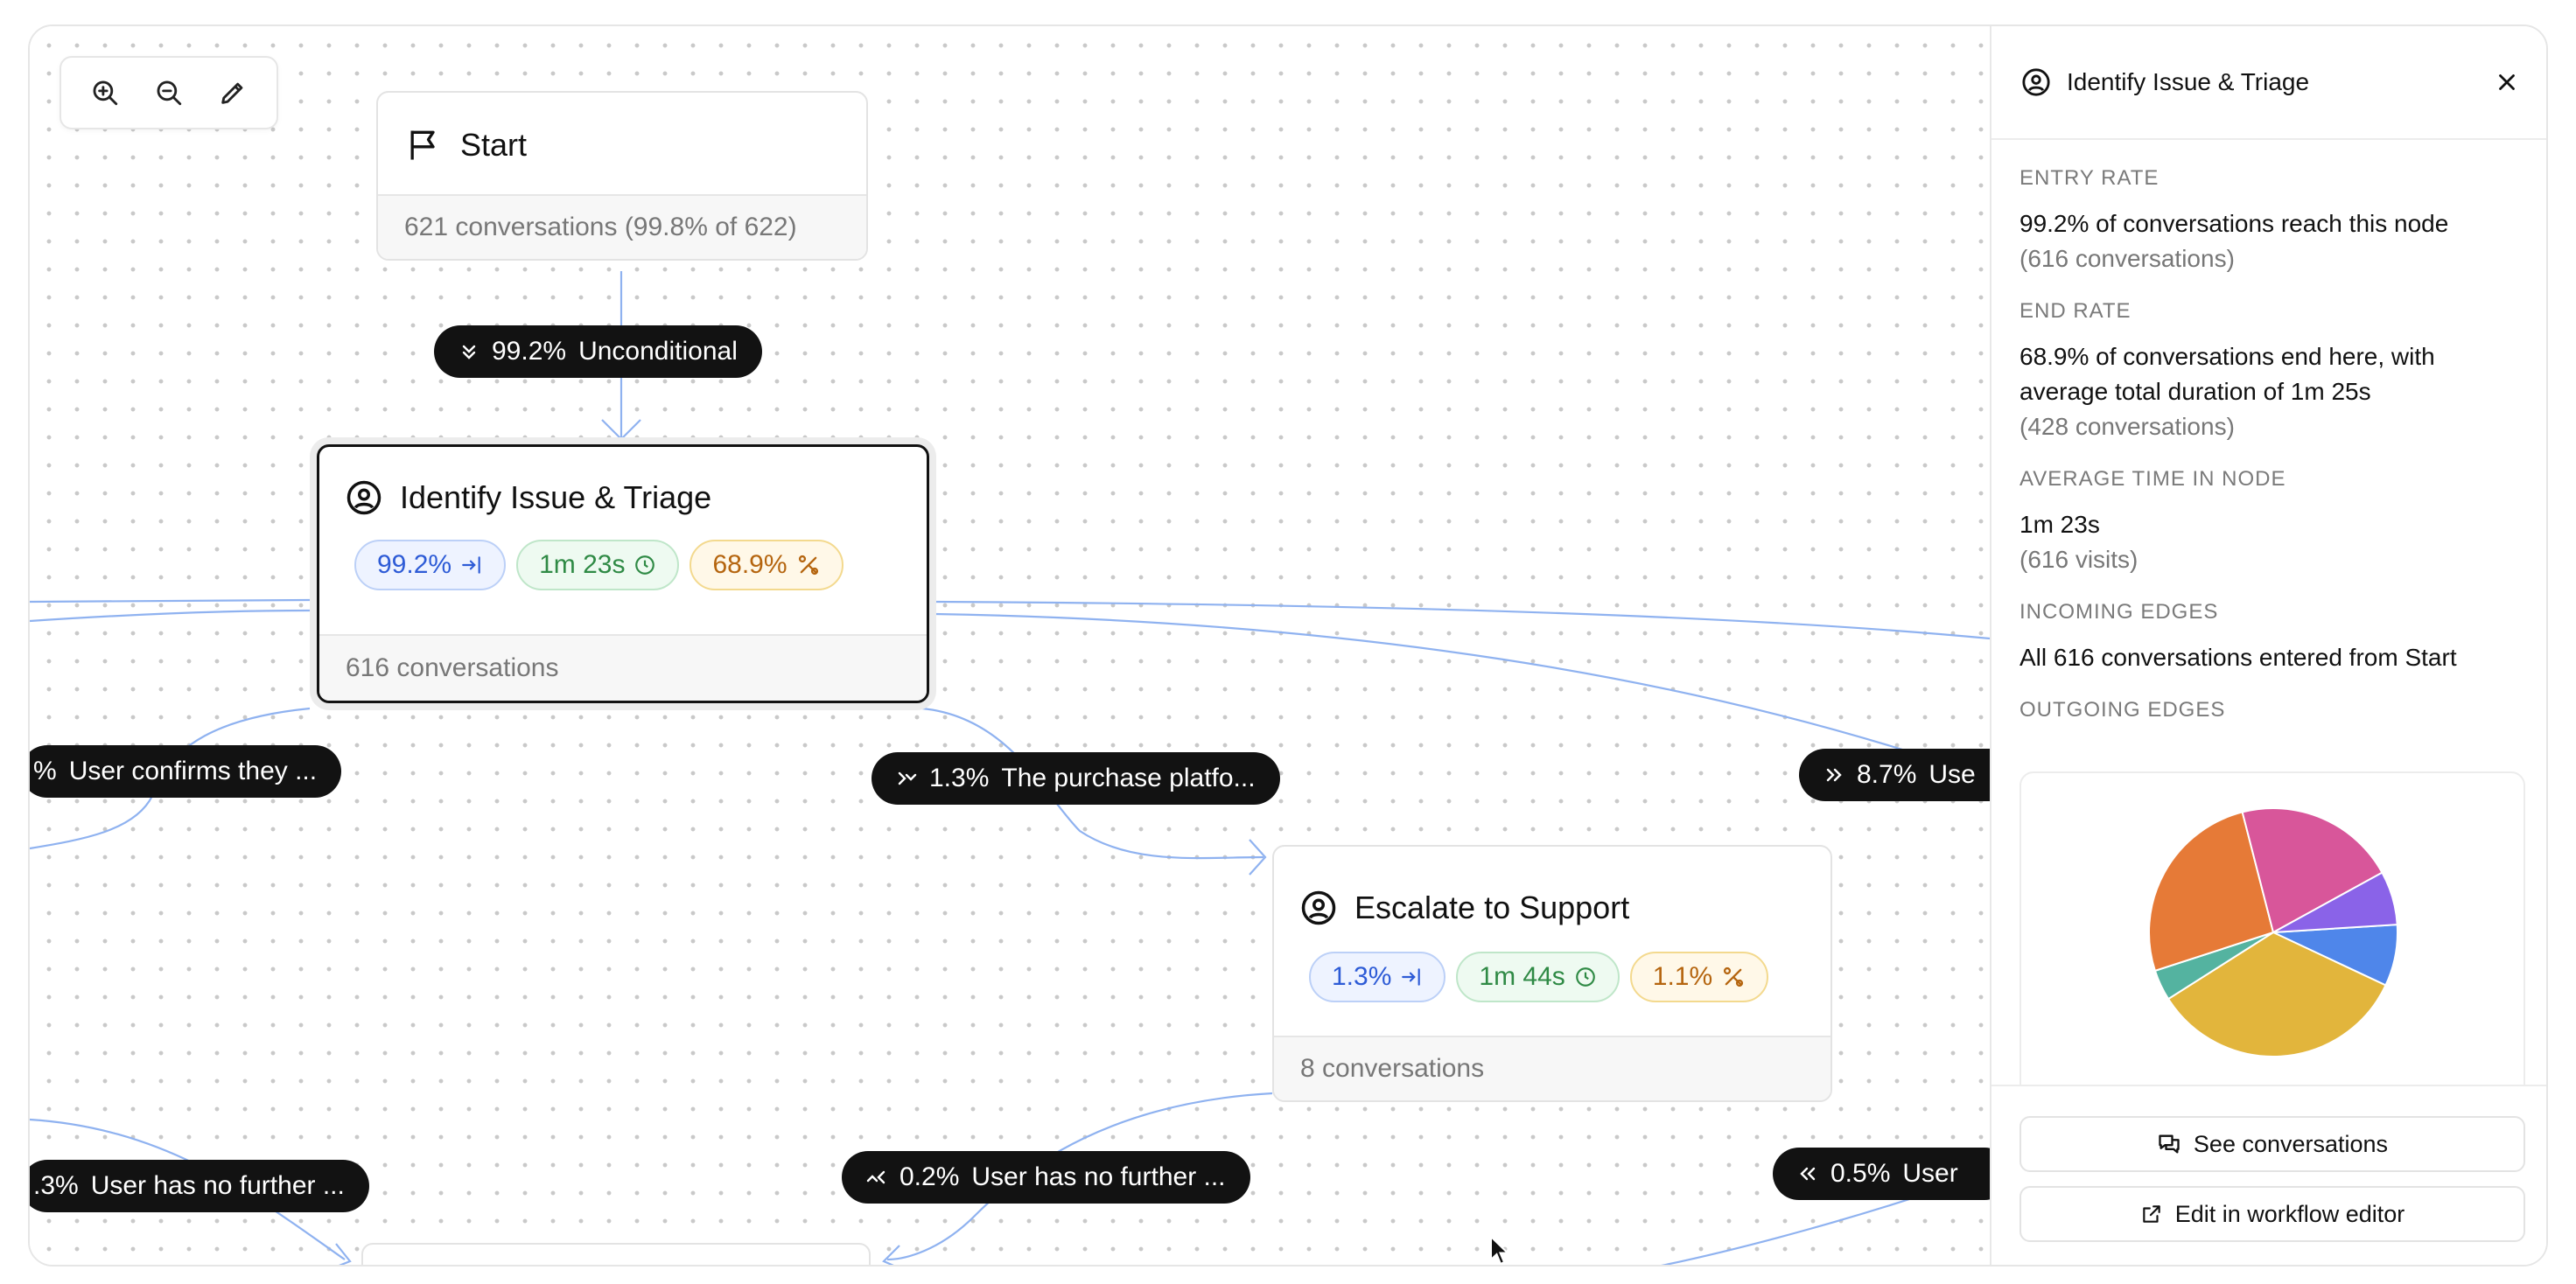 This screenshot has width=2576, height=1284. I want to click on avg-time-badge: 1m 23s, so click(598, 565).